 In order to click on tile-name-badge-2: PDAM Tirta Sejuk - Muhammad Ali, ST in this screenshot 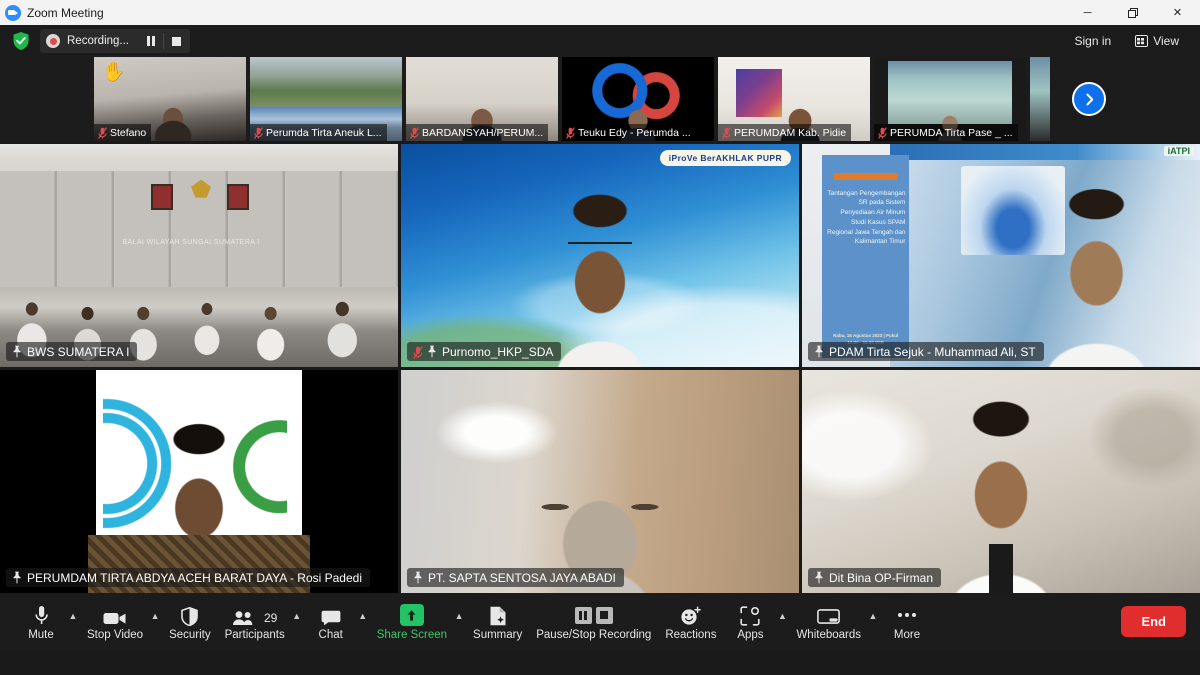, I will do `click(926, 351)`.